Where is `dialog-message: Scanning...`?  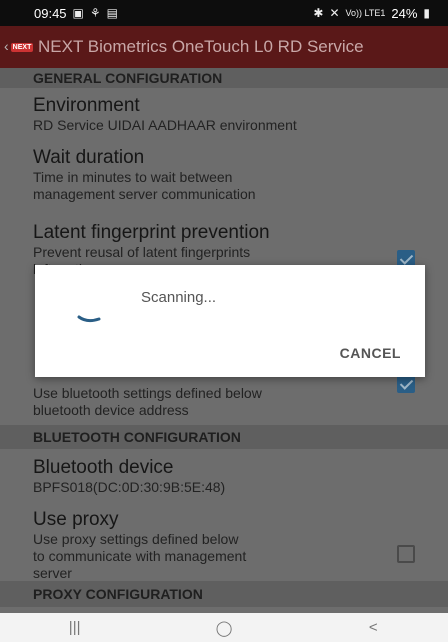
dialog-message: Scanning... is located at coordinates (179, 297).